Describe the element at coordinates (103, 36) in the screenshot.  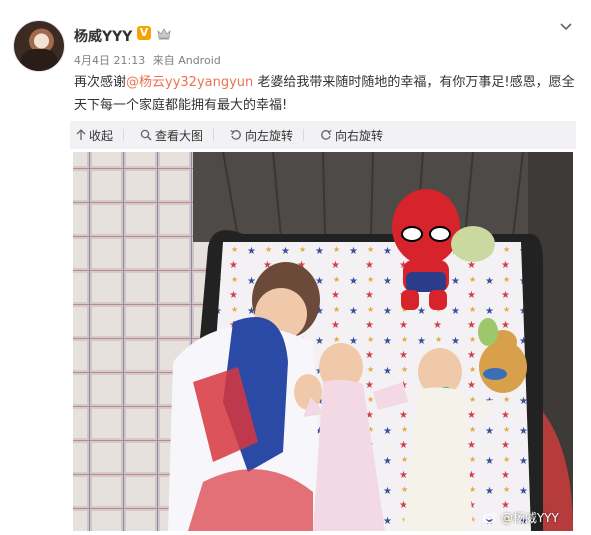
I see `username: 杨威YYY` at that location.